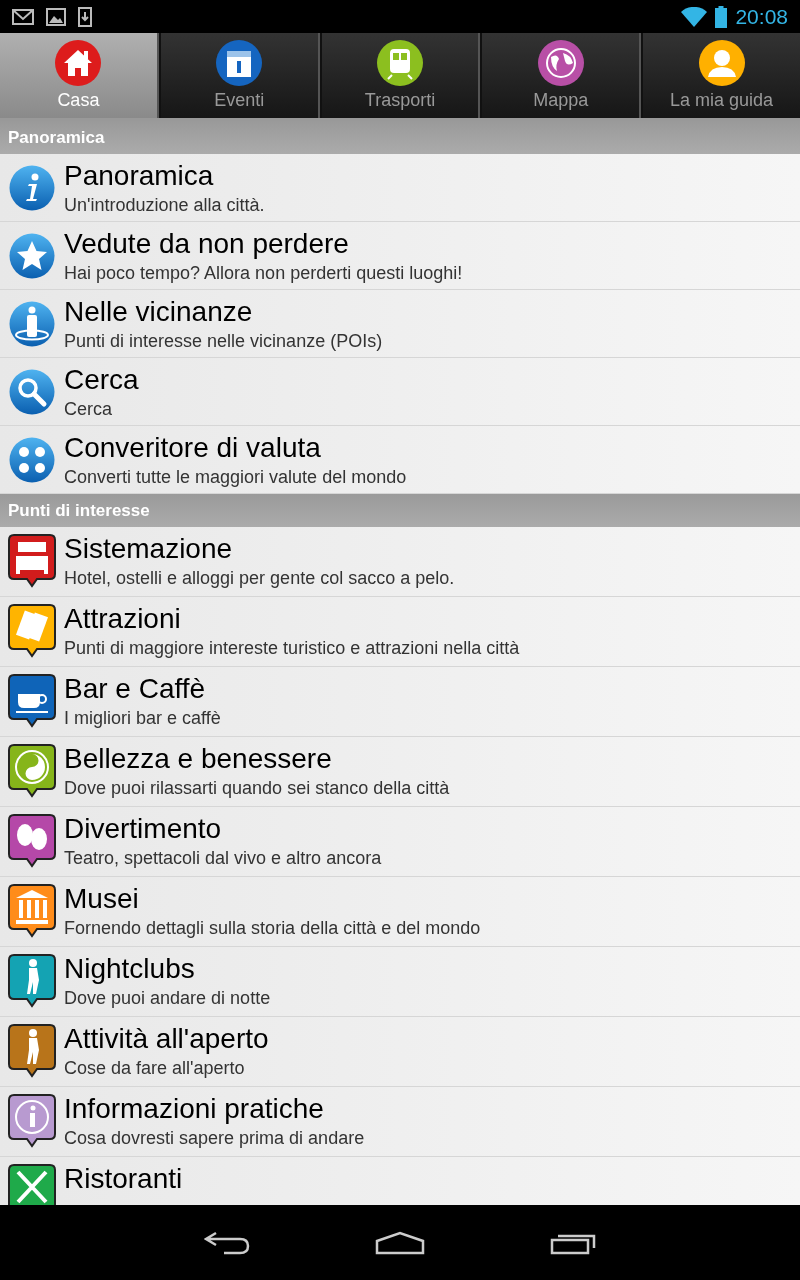 The image size is (800, 1280). Describe the element at coordinates (400, 912) in the screenshot. I see `list-item: Musei Fornendo dettagli sulla storia della città e del mondo` at that location.